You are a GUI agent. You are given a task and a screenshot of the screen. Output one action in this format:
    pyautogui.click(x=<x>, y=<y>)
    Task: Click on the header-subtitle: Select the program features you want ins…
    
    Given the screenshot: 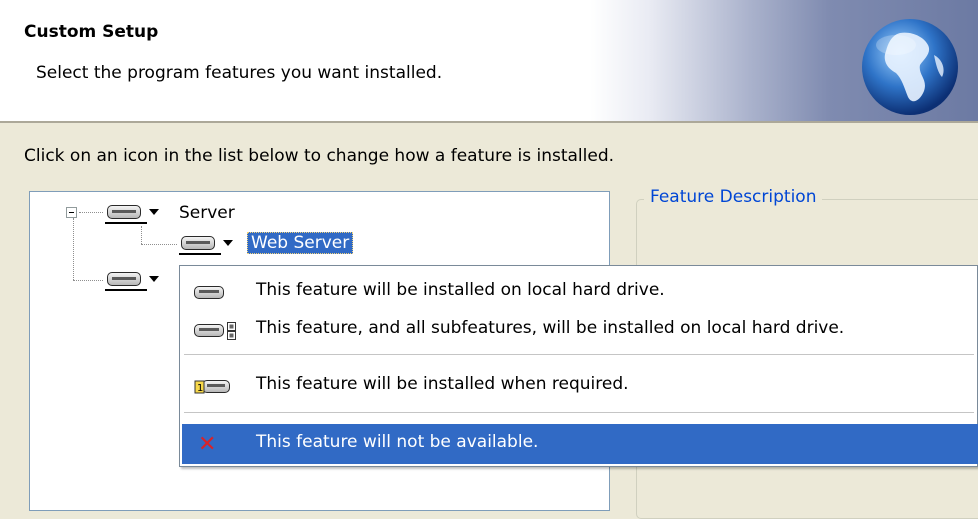 What is the action you would take?
    pyautogui.click(x=239, y=73)
    